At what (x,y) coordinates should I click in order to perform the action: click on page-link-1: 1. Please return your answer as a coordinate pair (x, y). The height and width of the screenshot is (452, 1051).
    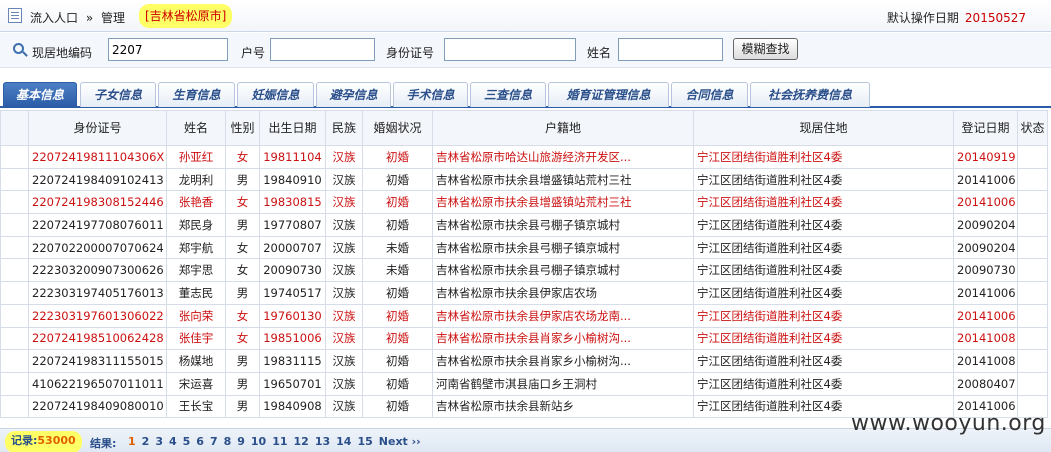
    Looking at the image, I should click on (132, 441).